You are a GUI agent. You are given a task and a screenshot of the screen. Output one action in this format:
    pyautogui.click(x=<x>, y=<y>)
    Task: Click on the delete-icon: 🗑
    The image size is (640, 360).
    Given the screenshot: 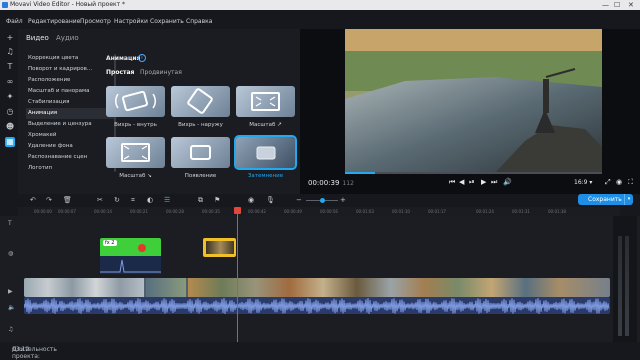 What is the action you would take?
    pyautogui.click(x=67, y=200)
    